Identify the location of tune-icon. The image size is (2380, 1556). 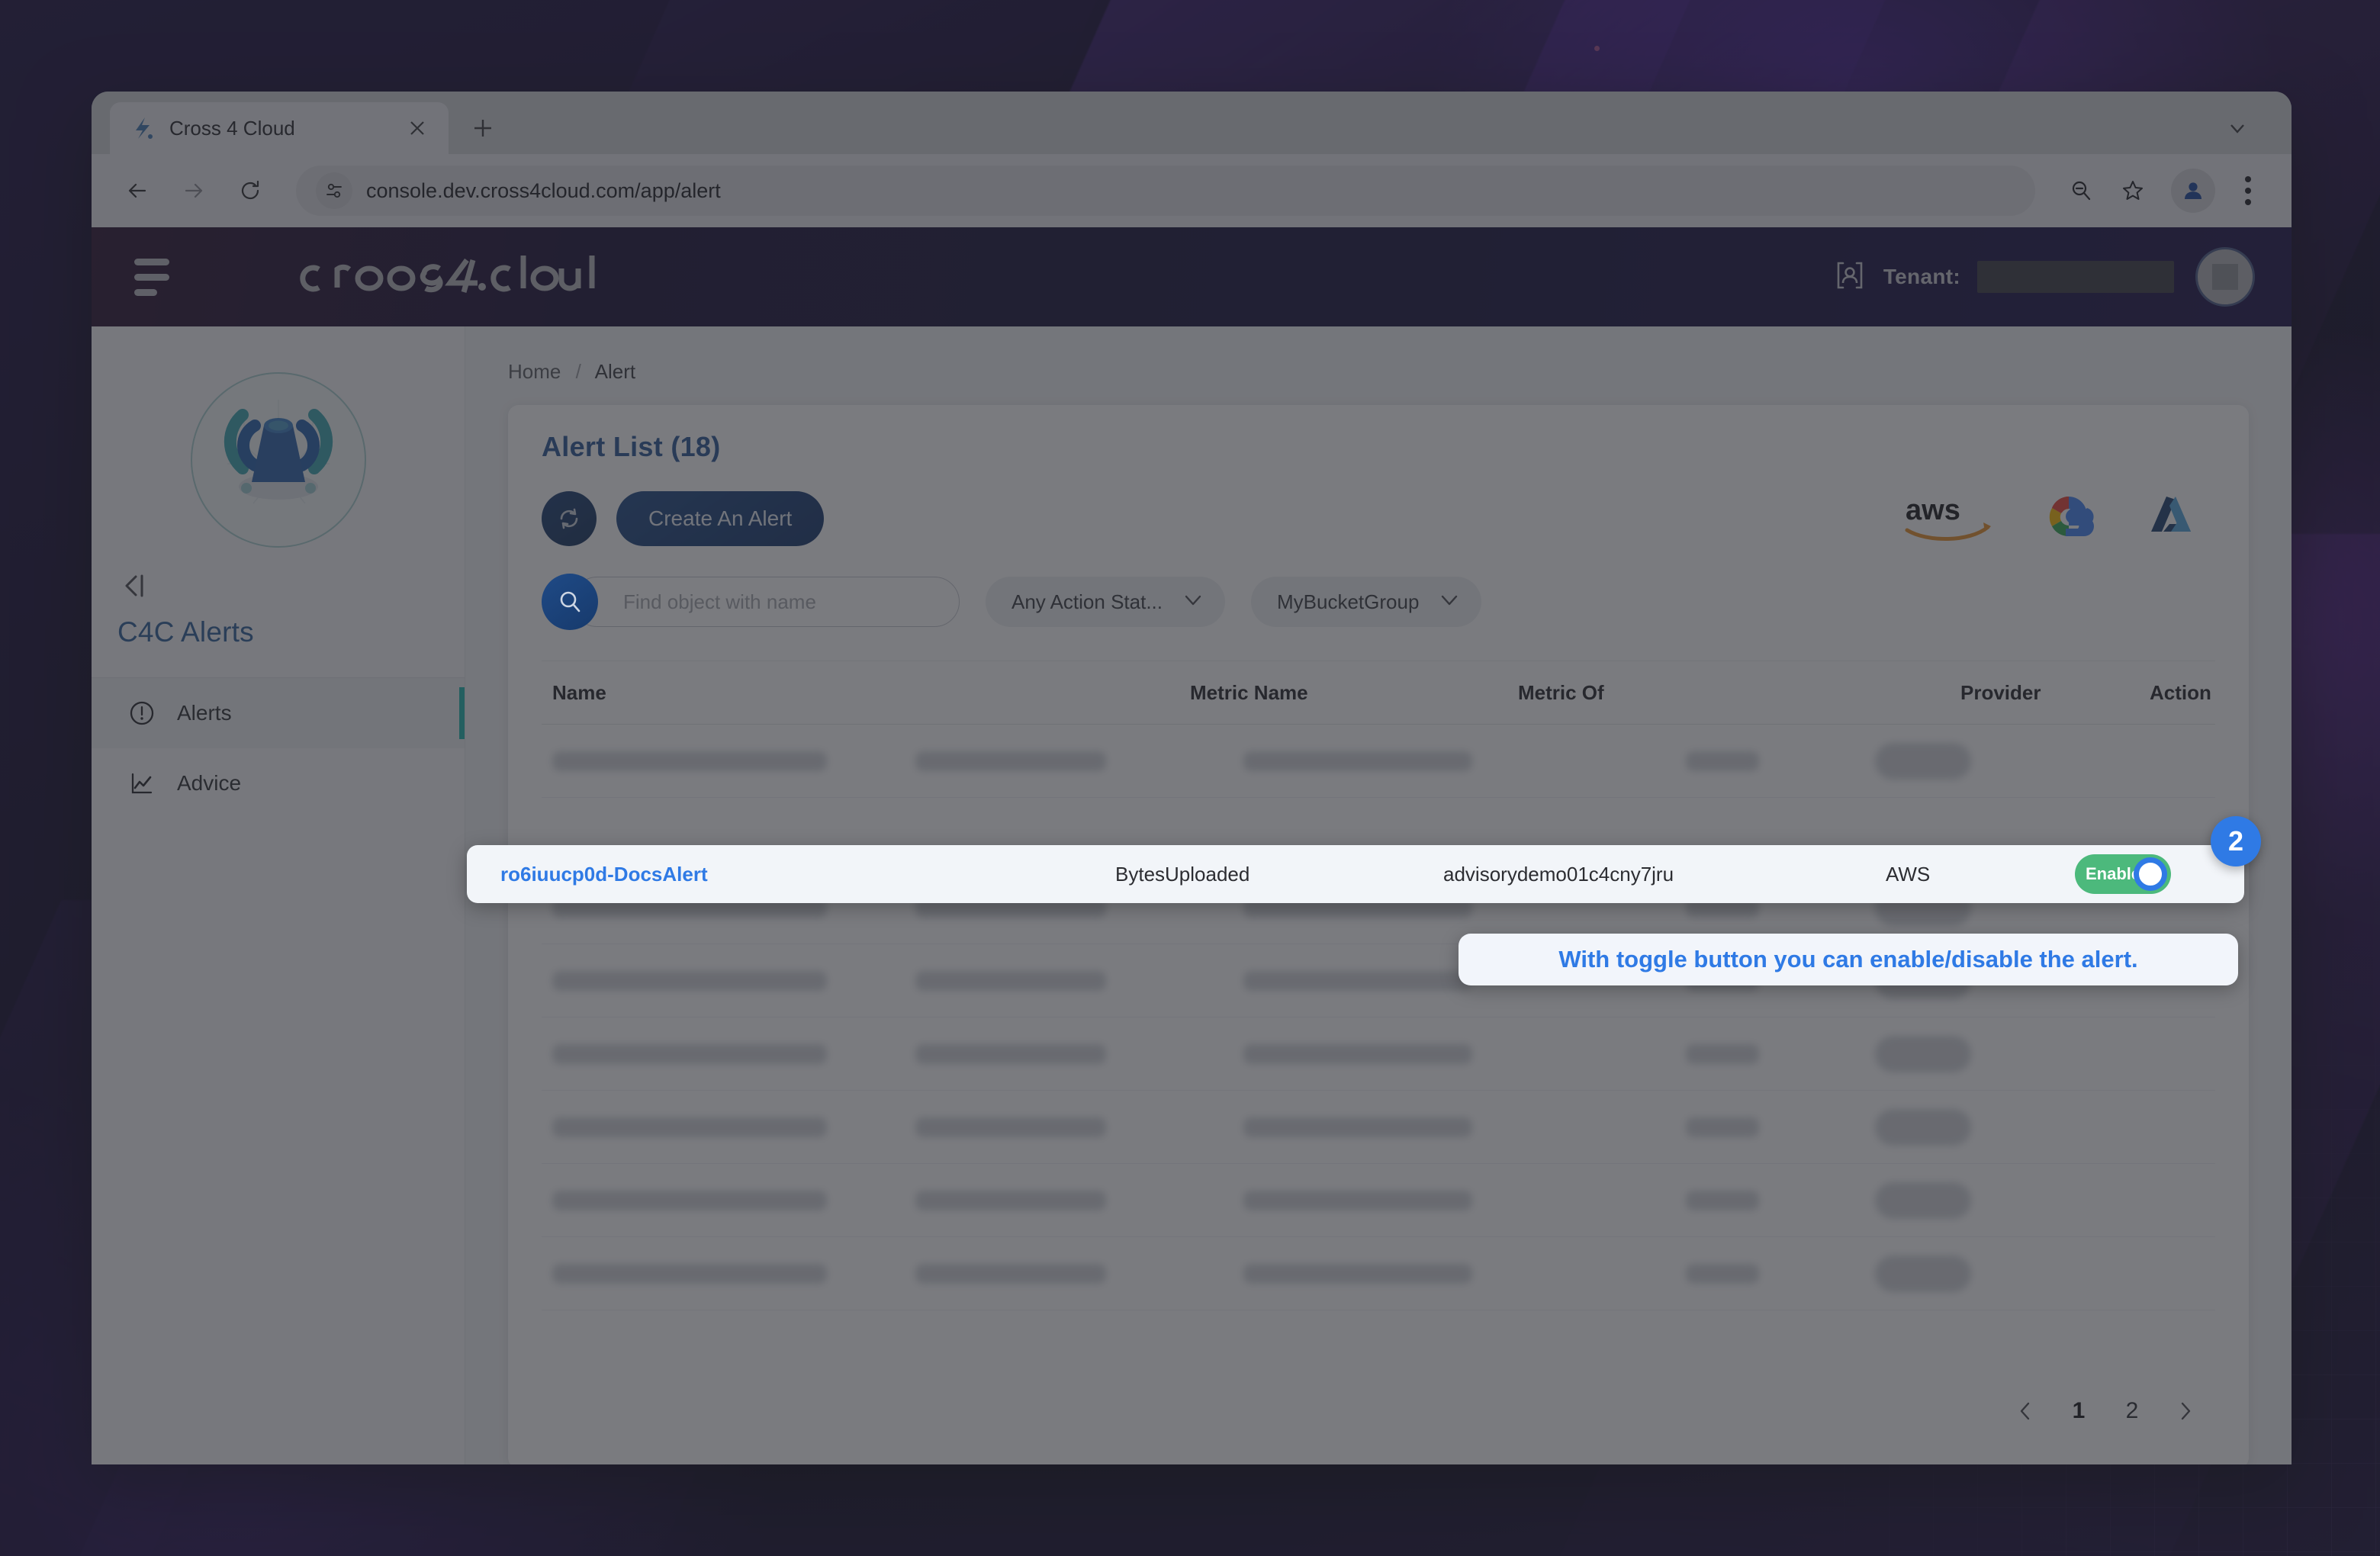
(334, 190).